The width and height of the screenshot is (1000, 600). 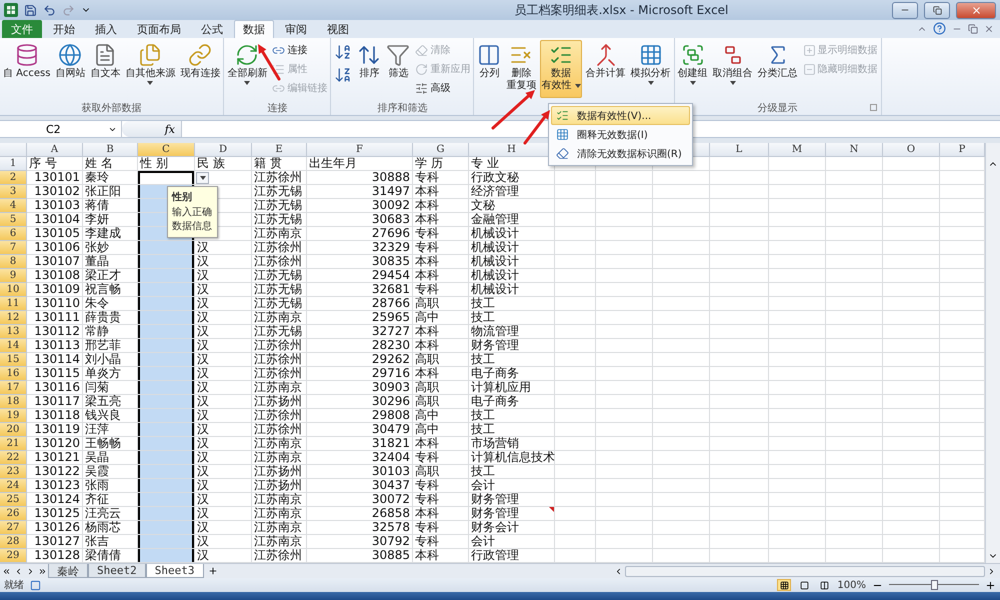 I want to click on column-header: C, so click(x=166, y=150).